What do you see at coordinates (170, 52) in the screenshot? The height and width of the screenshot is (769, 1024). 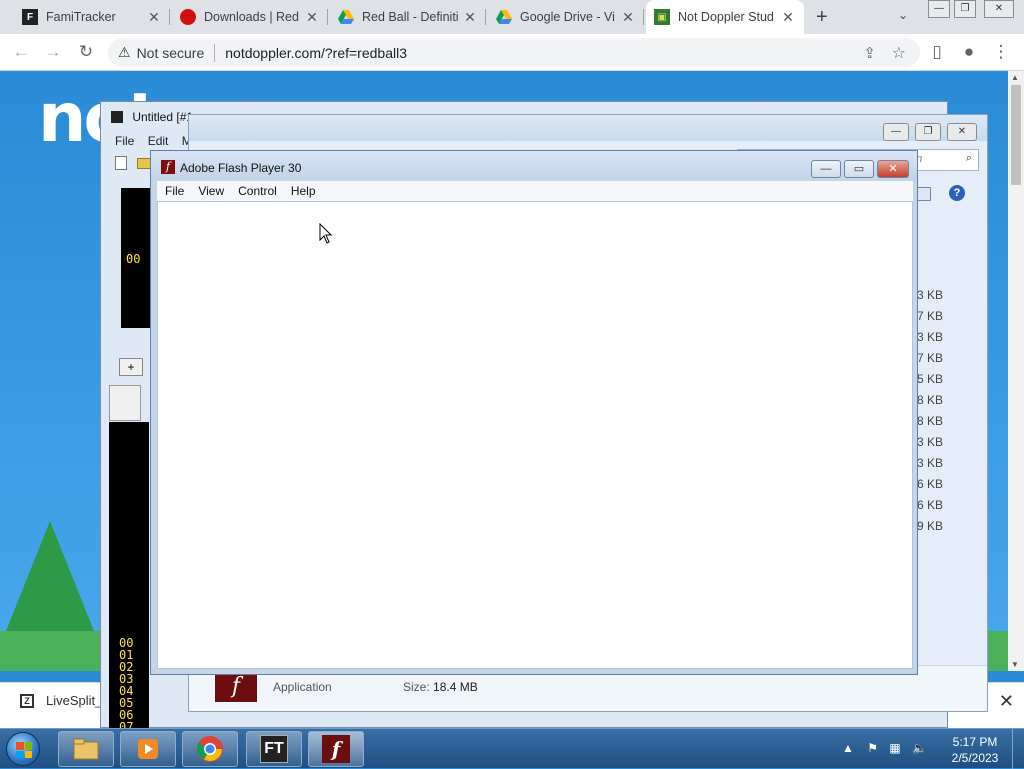 I see `security-label: Not secure` at bounding box center [170, 52].